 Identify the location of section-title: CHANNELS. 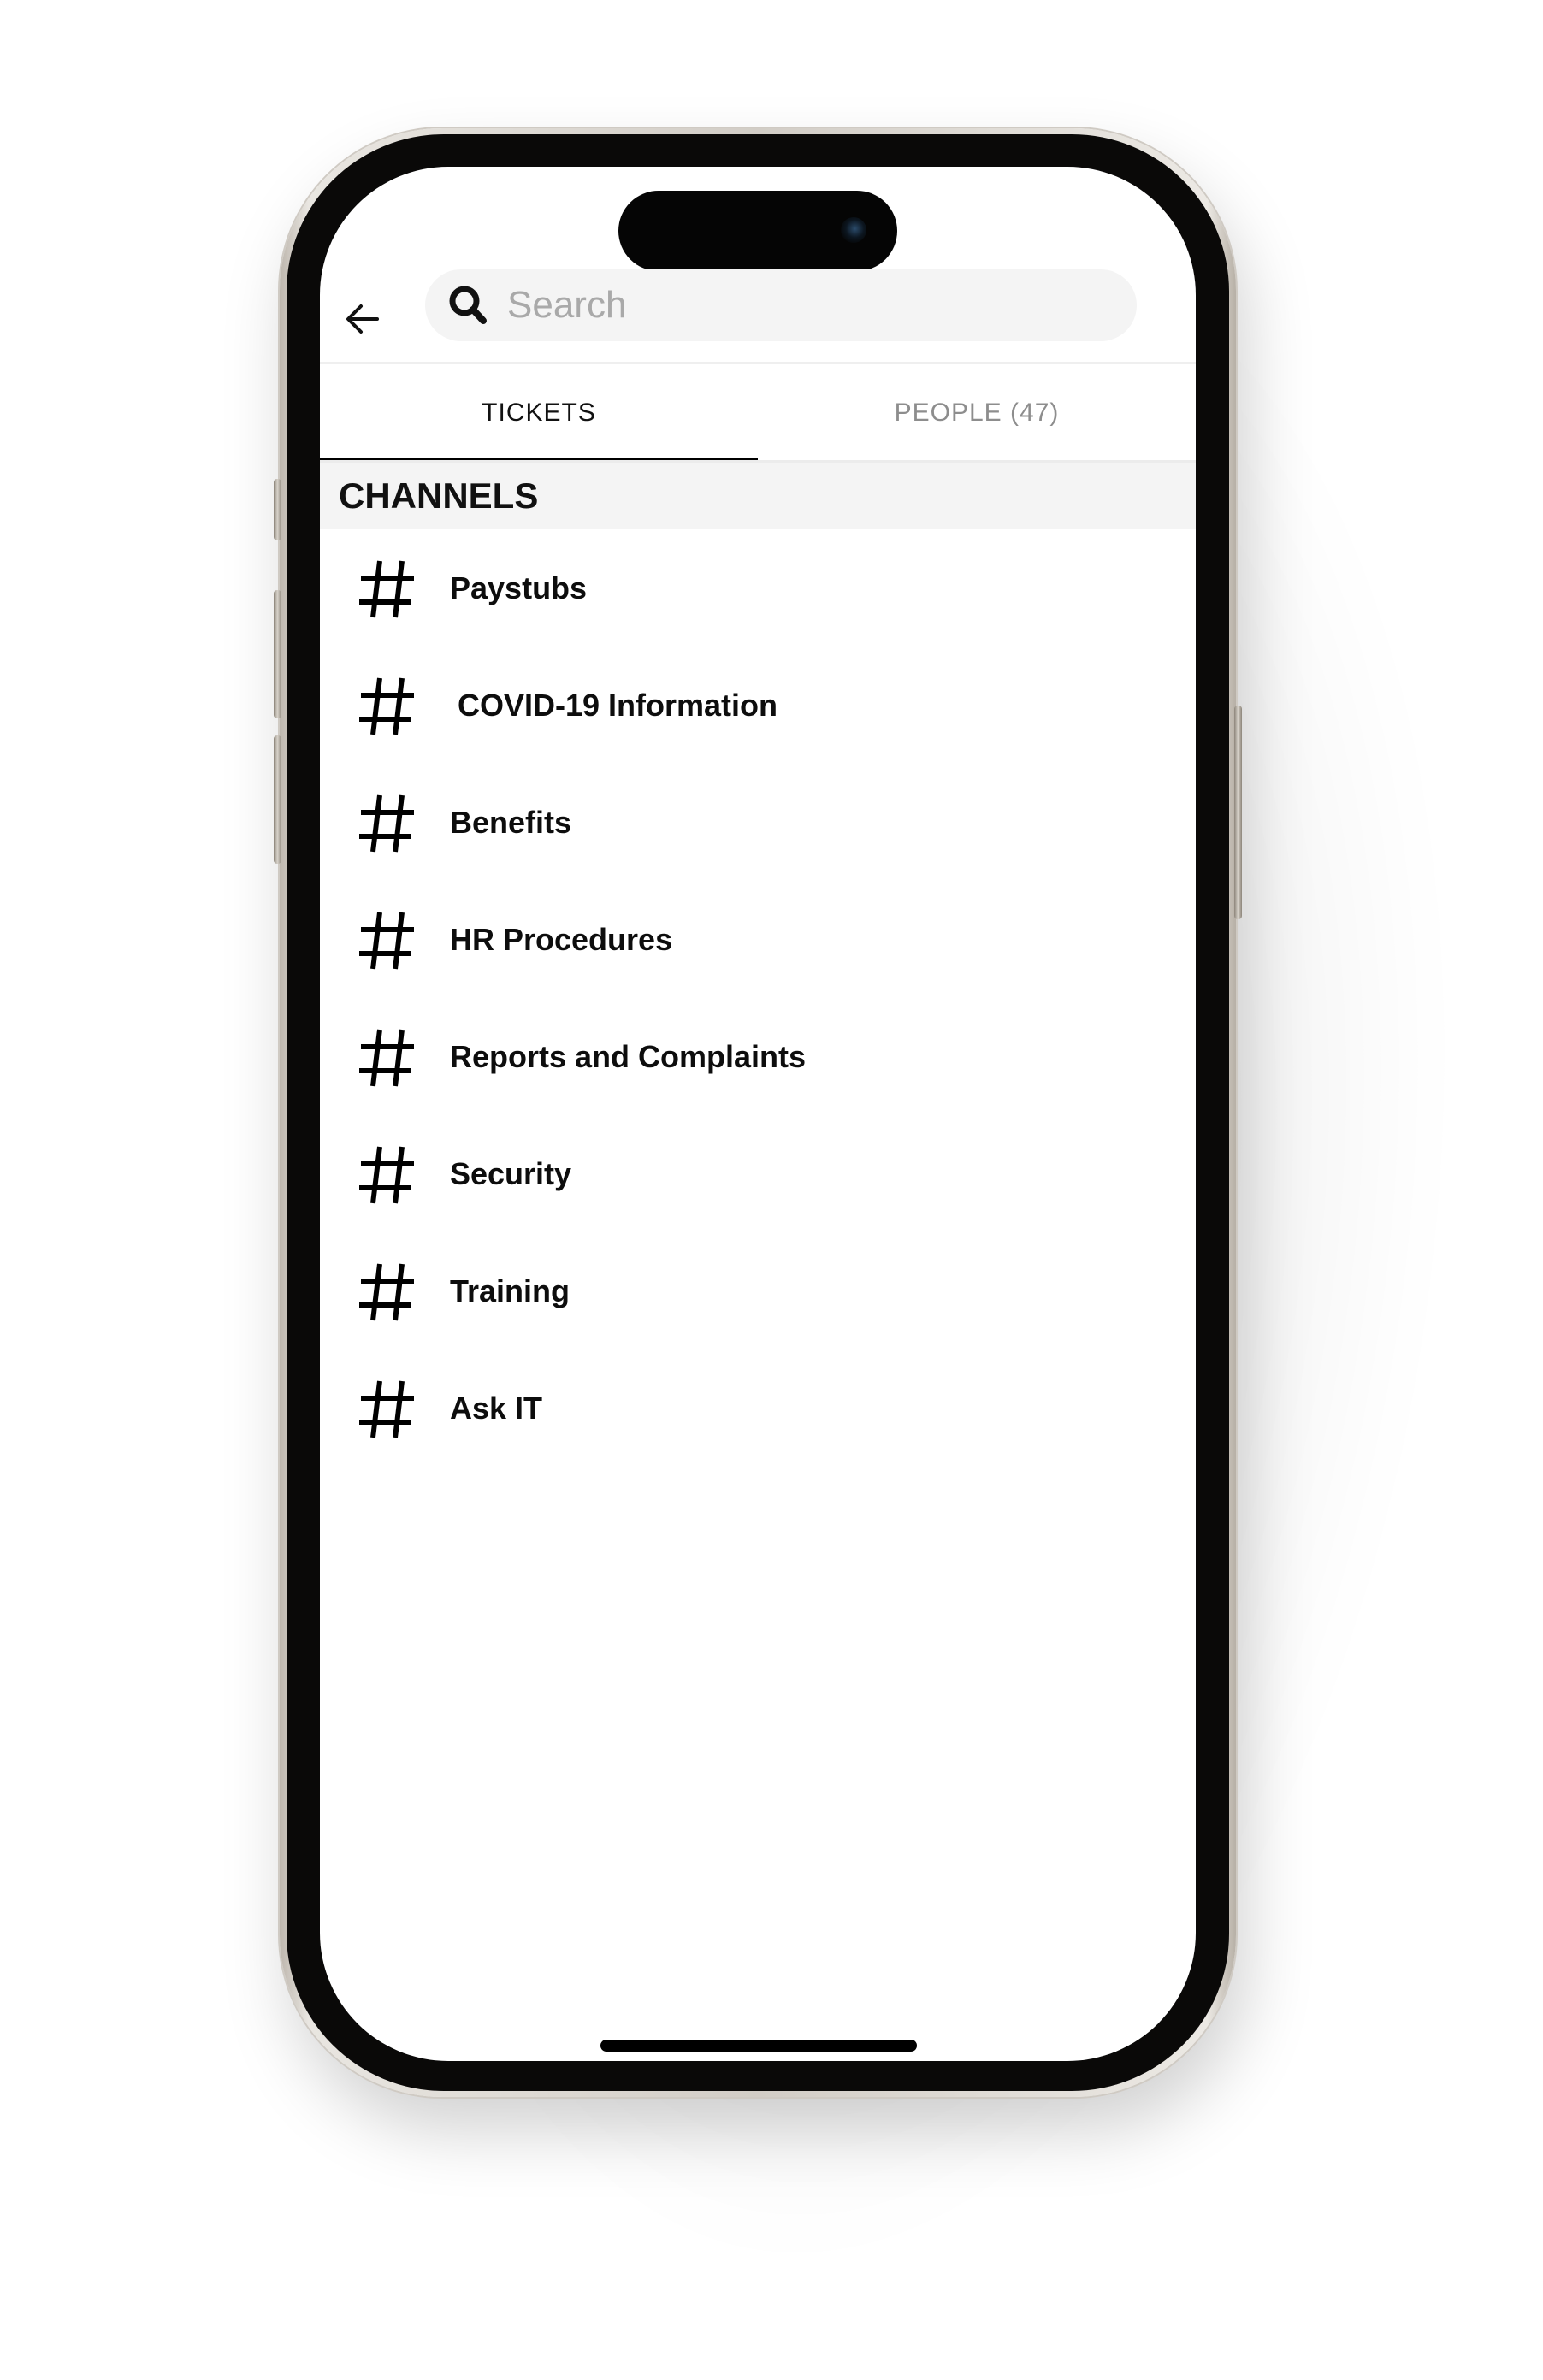
(439, 496).